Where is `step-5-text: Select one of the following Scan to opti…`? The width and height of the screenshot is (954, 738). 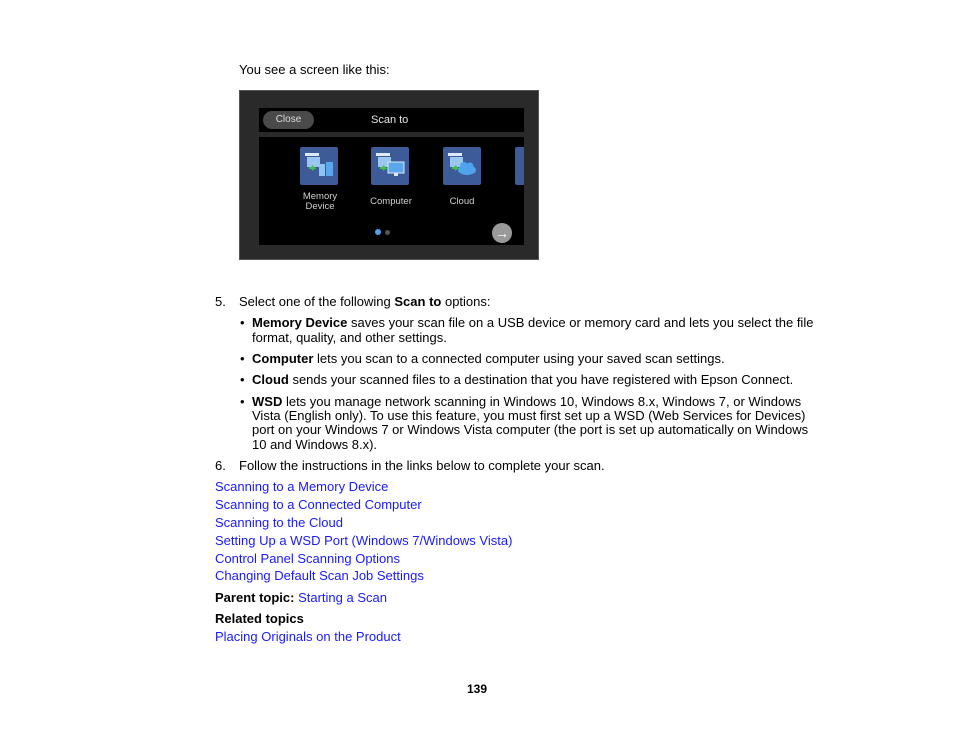 step-5-text: Select one of the following Scan to opti… is located at coordinates (365, 301).